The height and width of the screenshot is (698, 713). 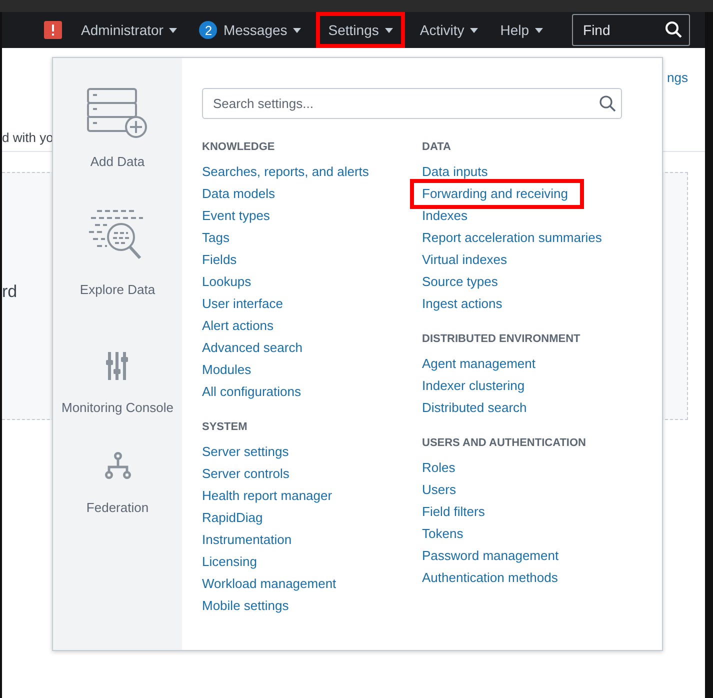 What do you see at coordinates (252, 348) in the screenshot?
I see `settings-link: Advanced search` at bounding box center [252, 348].